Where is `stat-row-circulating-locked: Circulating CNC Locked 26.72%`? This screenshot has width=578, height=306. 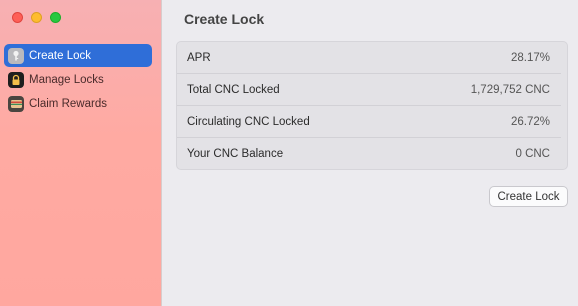
stat-row-circulating-locked: Circulating CNC Locked 26.72% is located at coordinates (369, 122).